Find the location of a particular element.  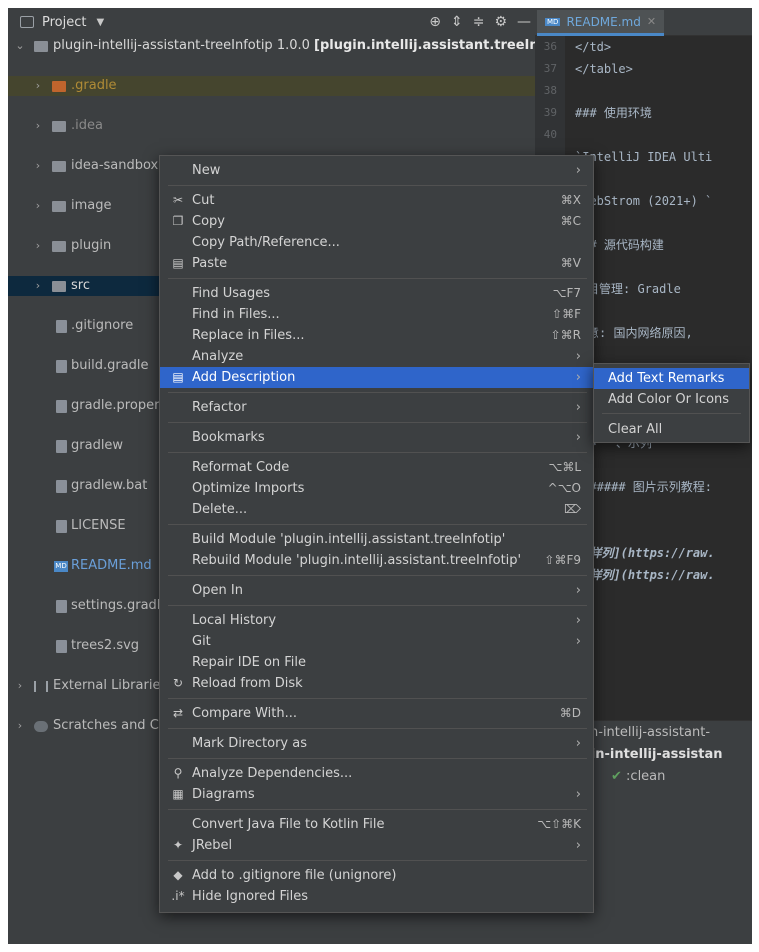

menu-item-hide-ignored-files: .i* Hide Ignored Files is located at coordinates (376, 896).